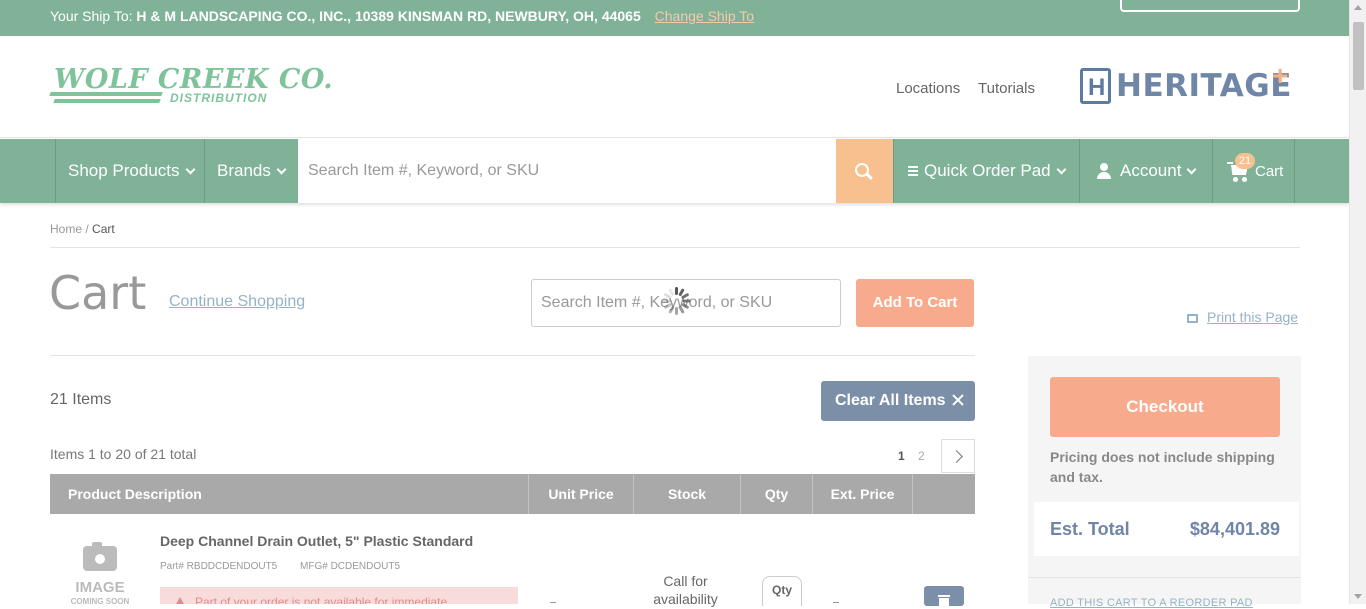 This screenshot has width=1366, height=609. What do you see at coordinates (100, 601) in the screenshot?
I see `image-placeholder-subtext: COMING SOON` at bounding box center [100, 601].